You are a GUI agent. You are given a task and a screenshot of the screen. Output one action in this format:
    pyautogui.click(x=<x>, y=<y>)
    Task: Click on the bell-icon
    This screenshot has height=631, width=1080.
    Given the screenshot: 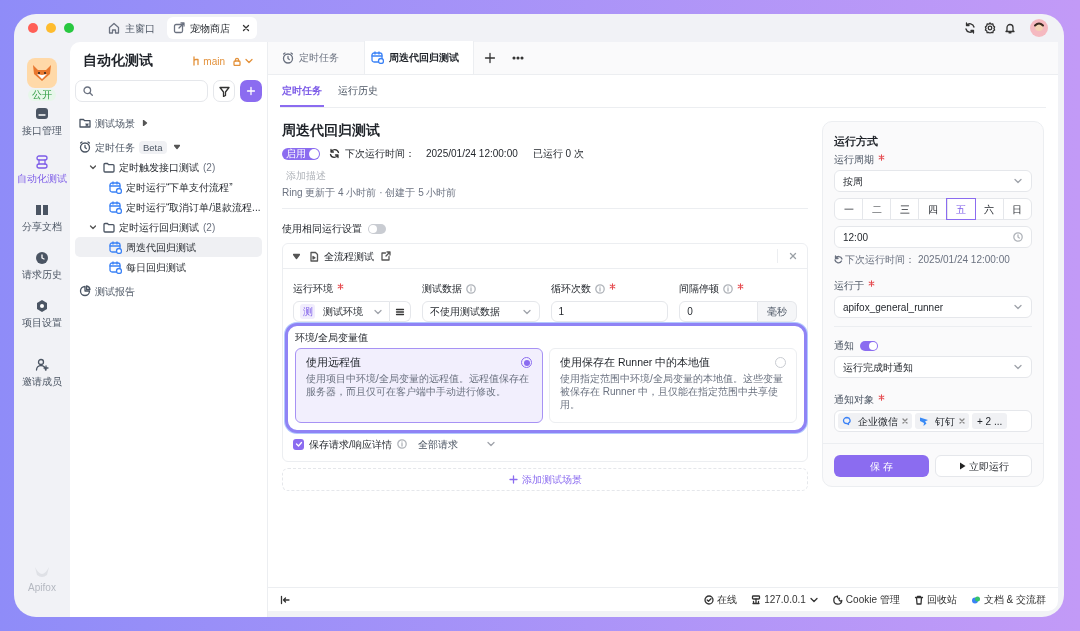 What is the action you would take?
    pyautogui.click(x=1010, y=28)
    